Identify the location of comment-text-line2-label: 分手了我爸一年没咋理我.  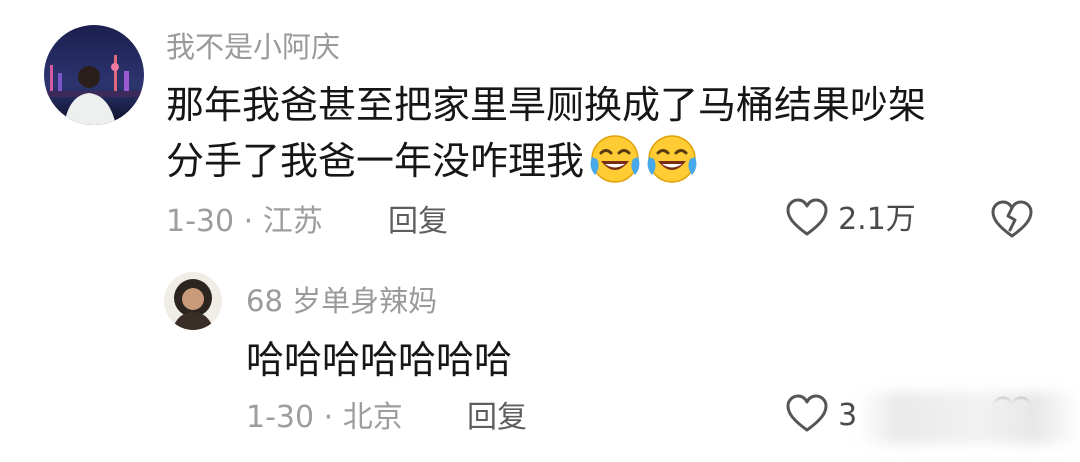
(375, 161).